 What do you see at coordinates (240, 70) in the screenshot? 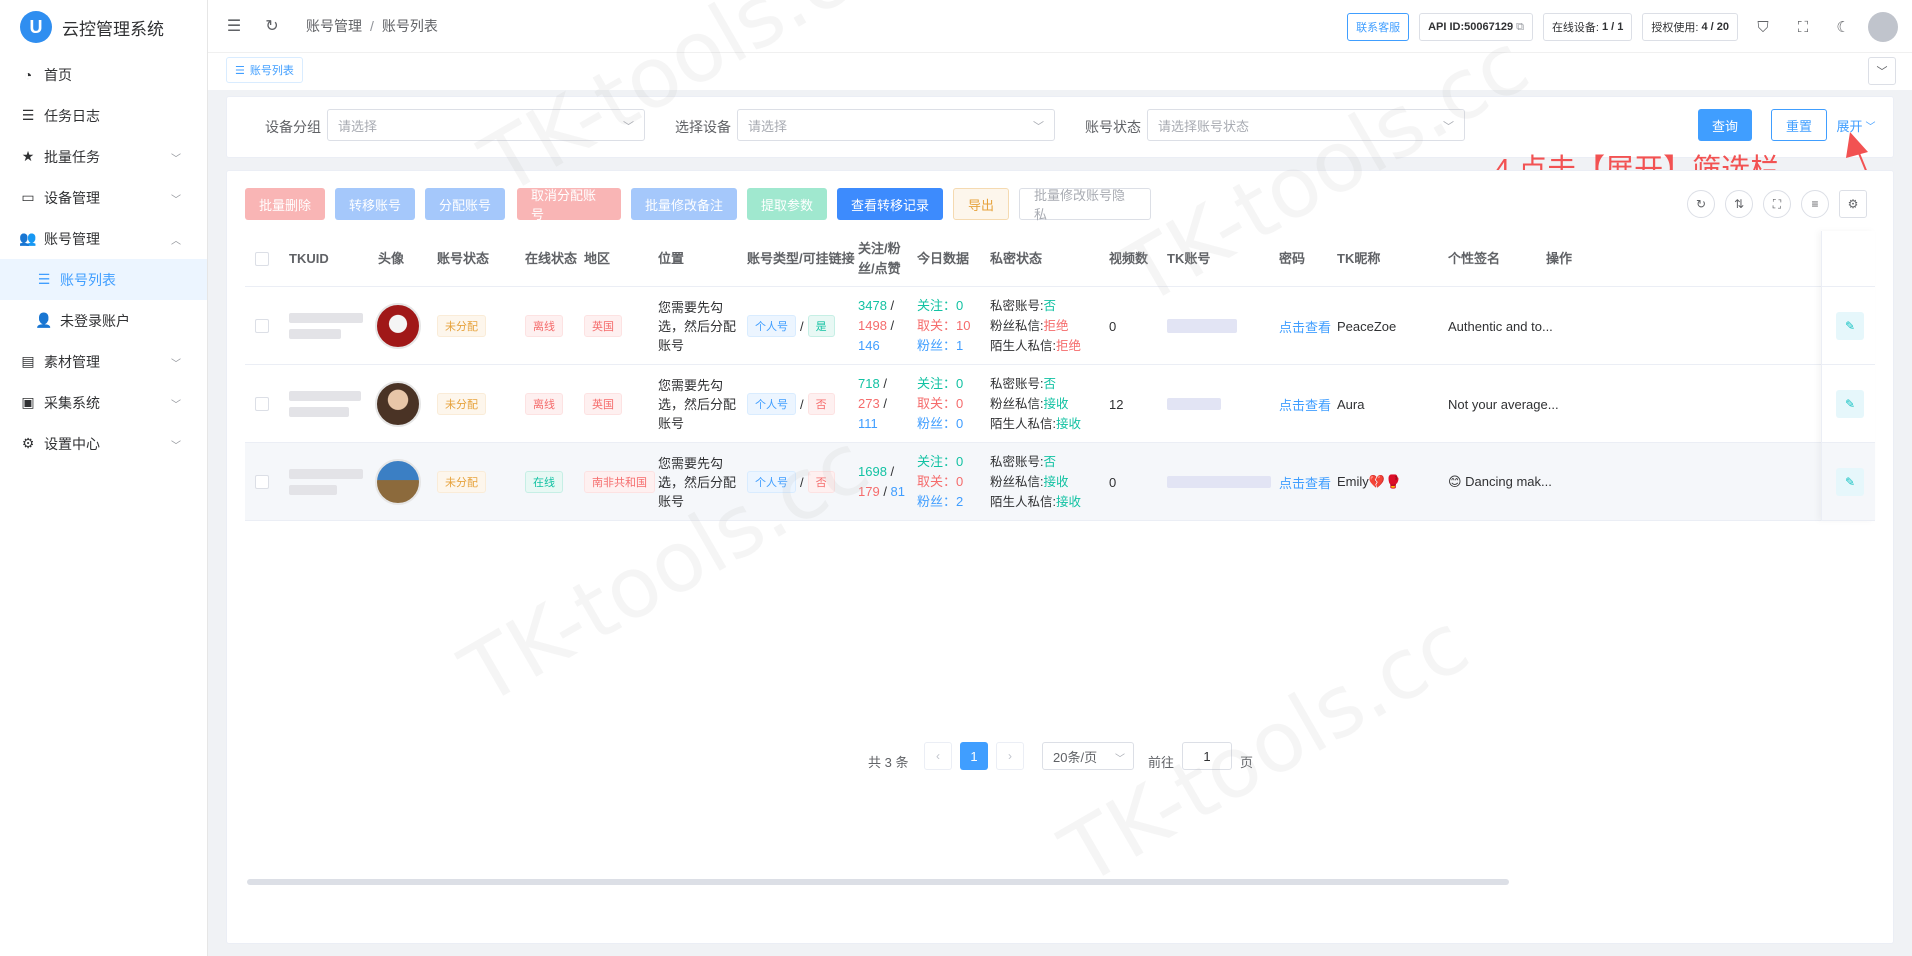
I see `list-icon: ☰` at bounding box center [240, 70].